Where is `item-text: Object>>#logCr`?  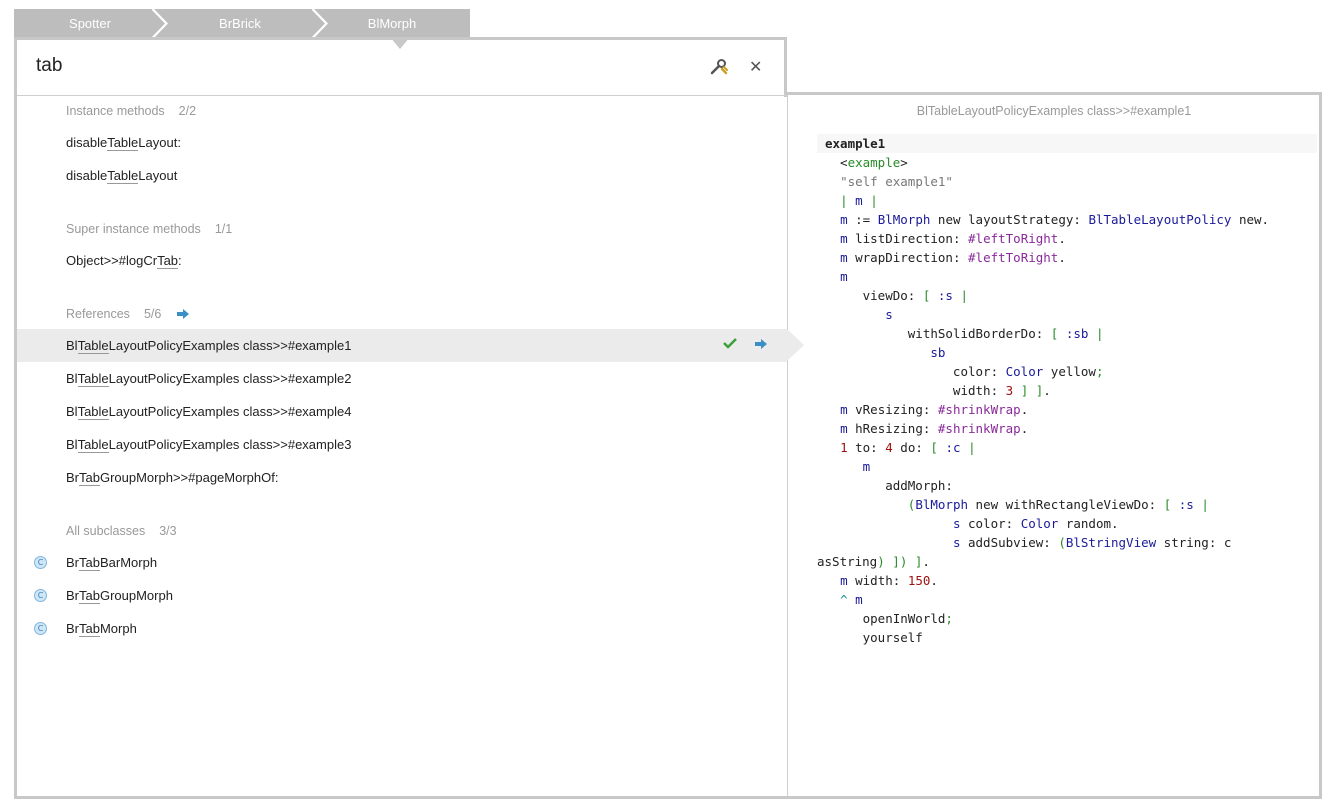 item-text: Object>>#logCr is located at coordinates (112, 260).